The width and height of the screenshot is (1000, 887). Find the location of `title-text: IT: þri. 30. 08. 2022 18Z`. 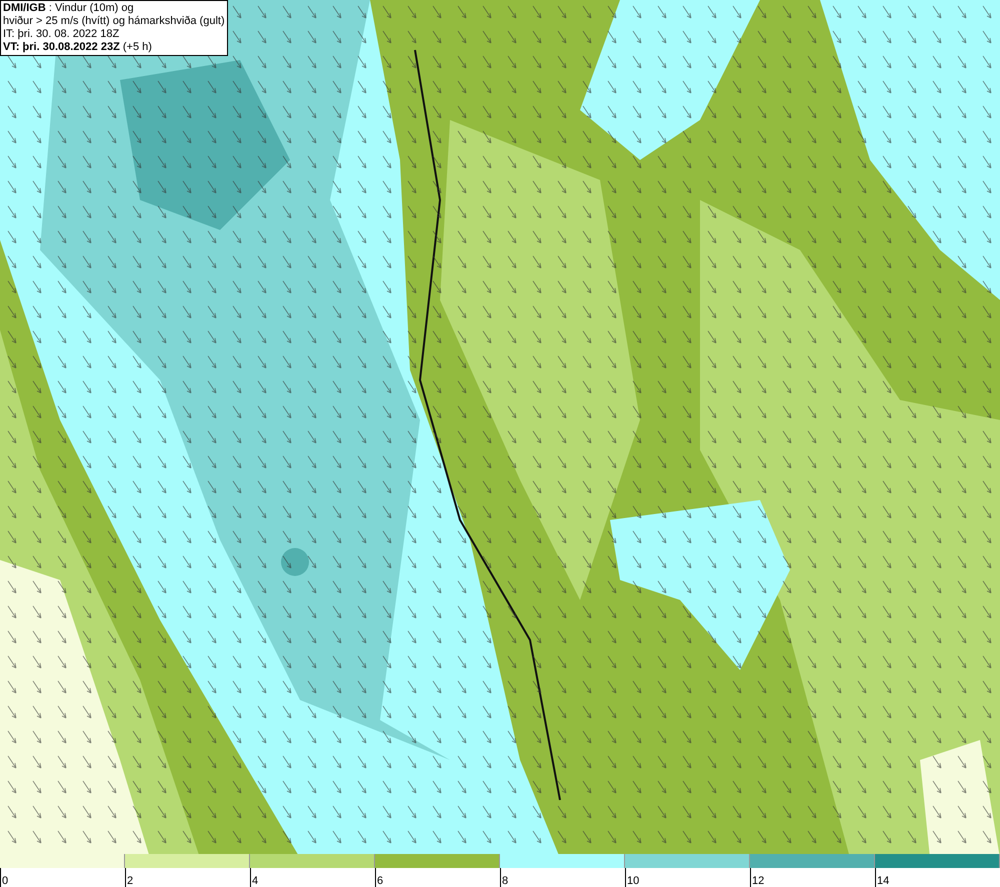

title-text: IT: þri. 30. 08. 2022 18Z is located at coordinates (61, 34).